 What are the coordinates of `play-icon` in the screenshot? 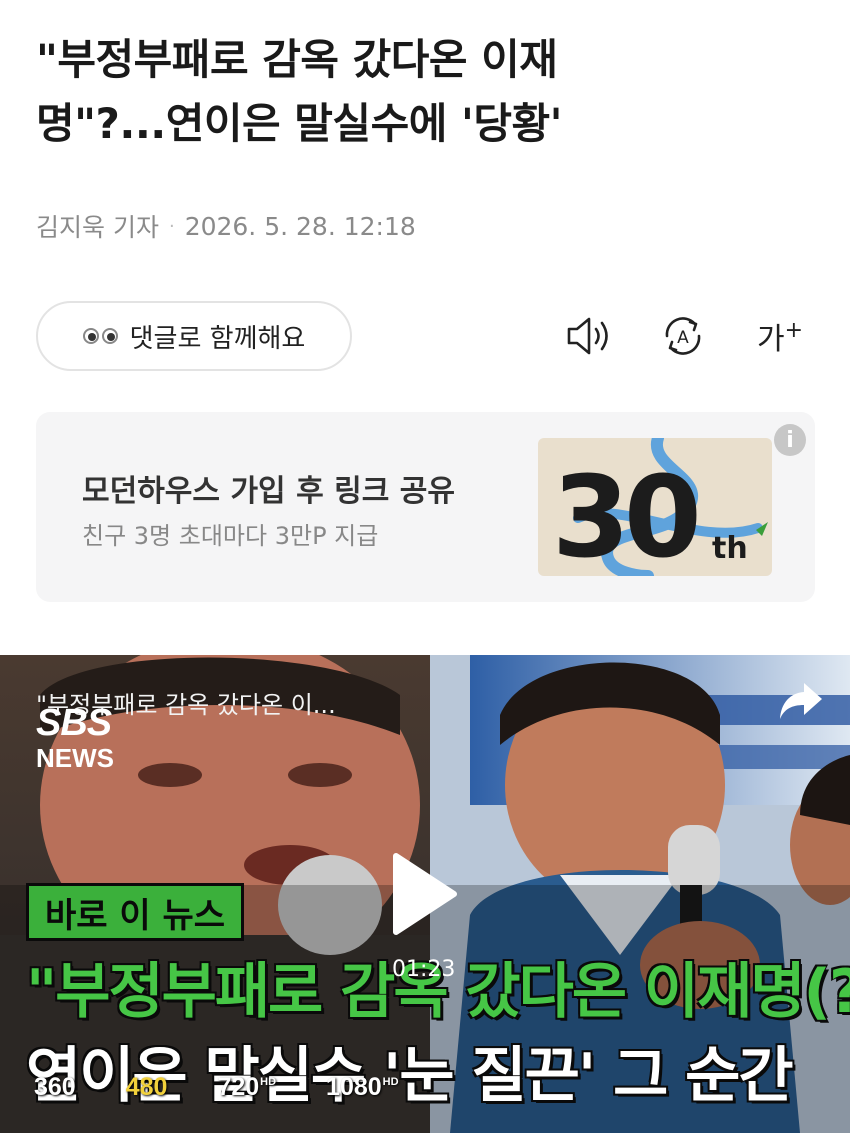 It's located at (423, 894).